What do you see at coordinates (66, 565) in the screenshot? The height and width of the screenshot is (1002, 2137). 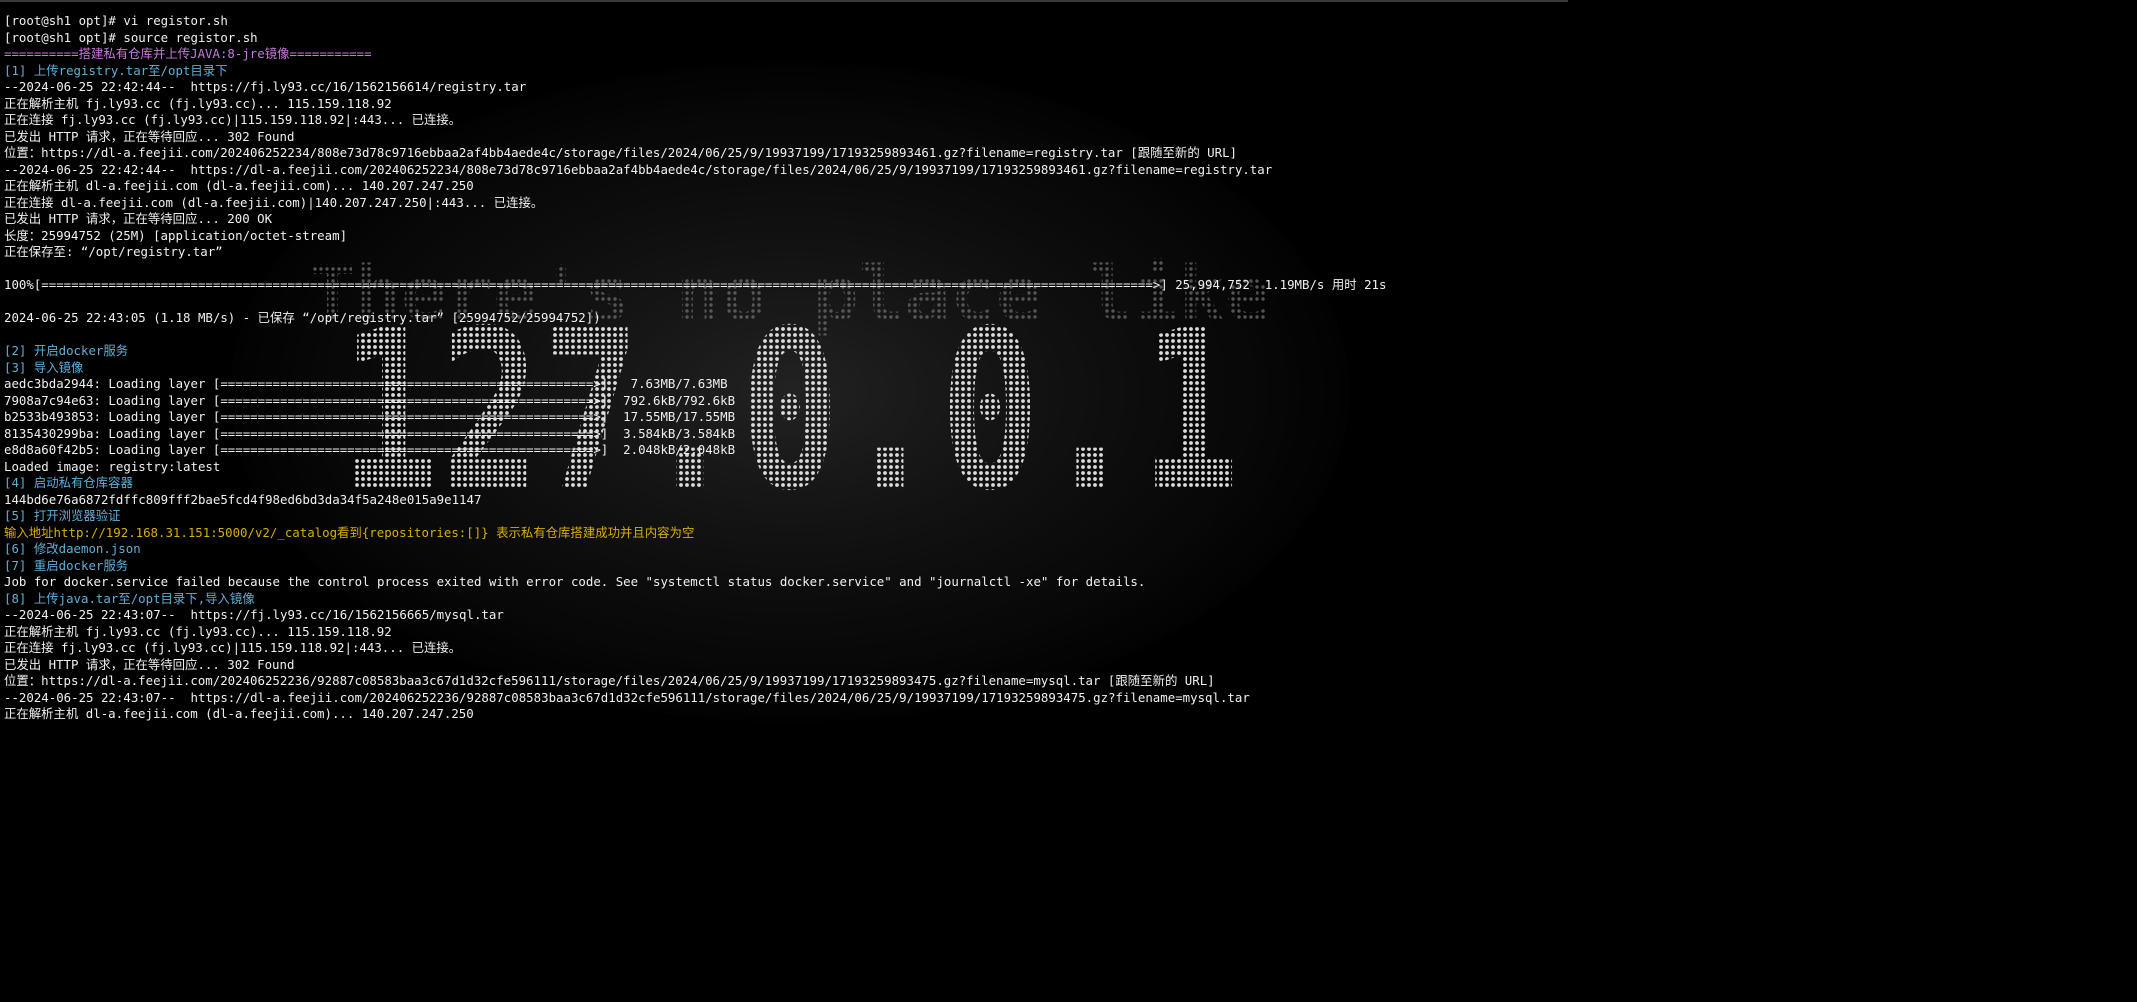 I see `terminal-line: [7] 重启docker服务` at bounding box center [66, 565].